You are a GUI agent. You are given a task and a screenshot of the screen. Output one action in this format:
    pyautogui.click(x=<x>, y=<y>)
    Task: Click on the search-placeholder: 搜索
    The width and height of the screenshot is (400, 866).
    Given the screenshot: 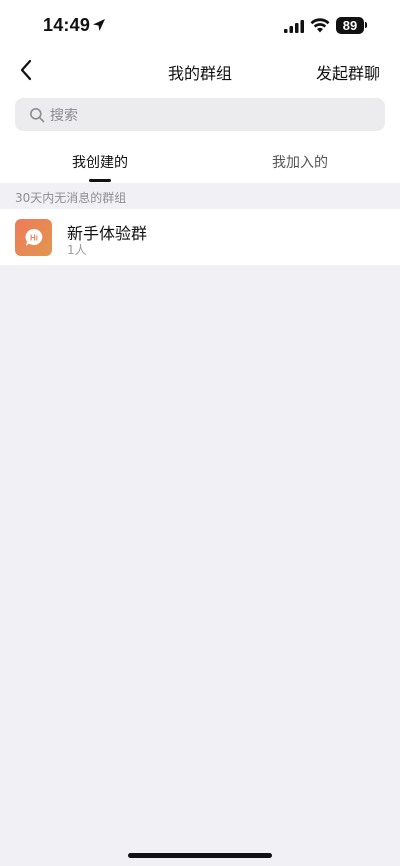 What is the action you would take?
    pyautogui.click(x=64, y=115)
    